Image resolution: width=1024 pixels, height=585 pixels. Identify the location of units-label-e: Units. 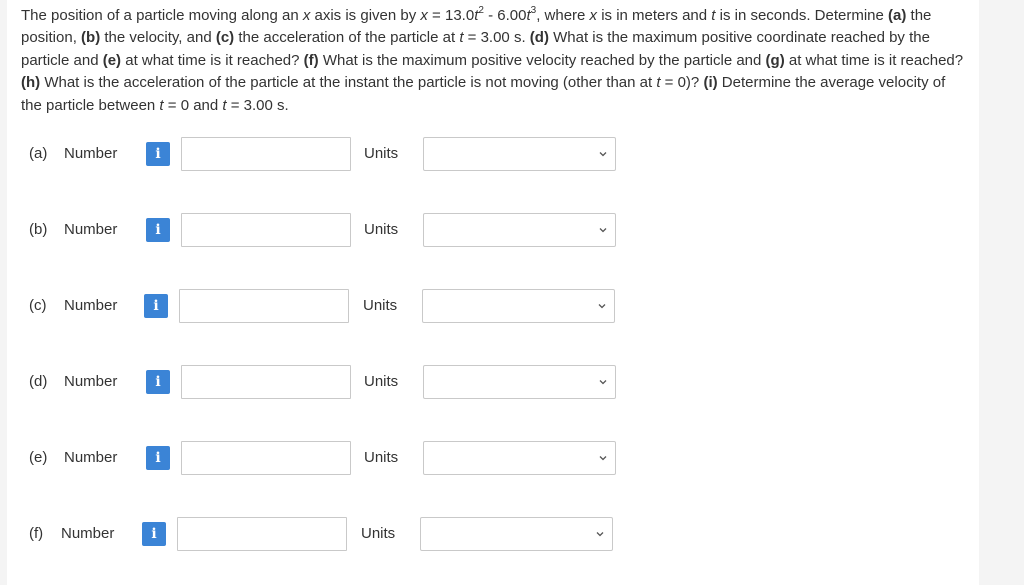
(381, 457).